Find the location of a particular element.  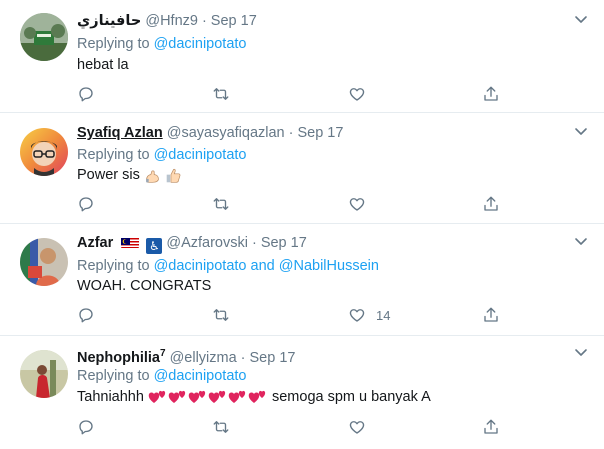

display-name: Nephophilia7 is located at coordinates (121, 357).